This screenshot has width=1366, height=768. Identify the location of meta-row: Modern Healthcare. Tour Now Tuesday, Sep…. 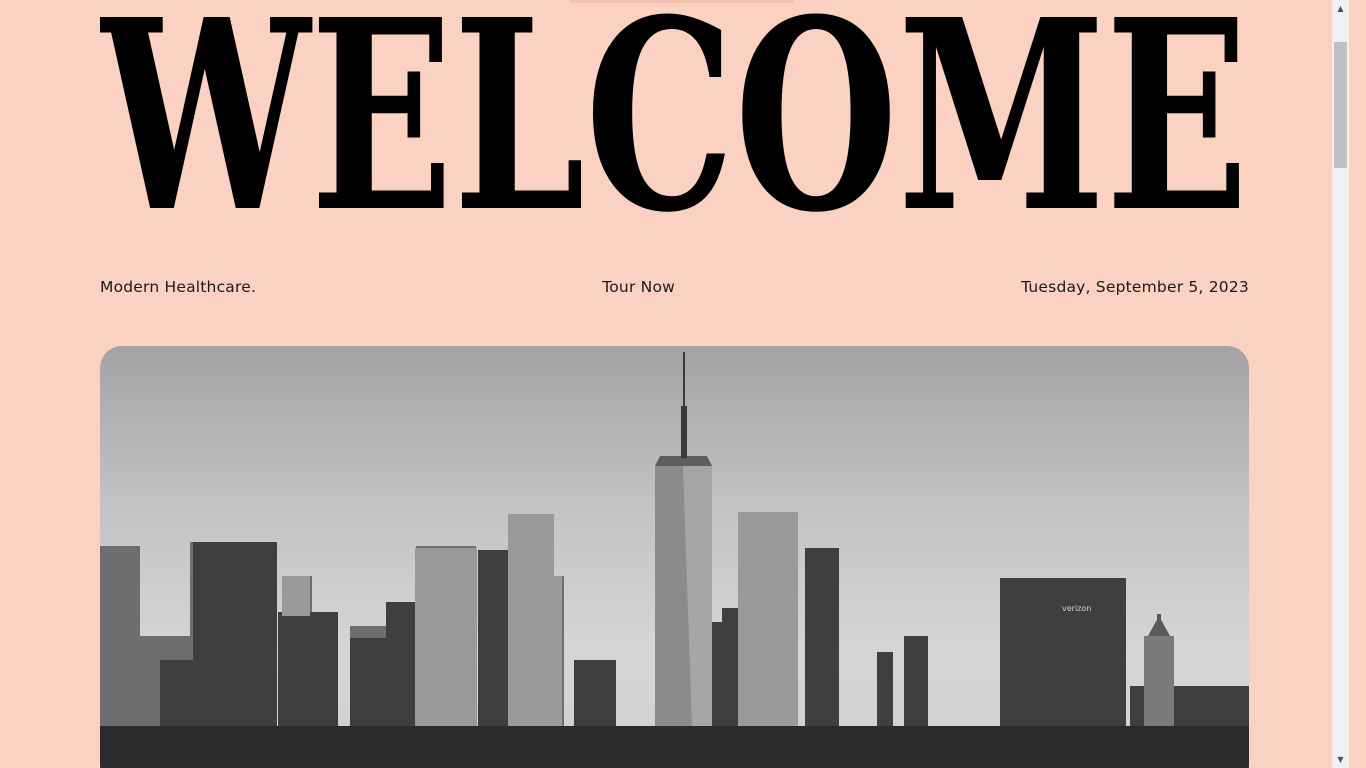
(674, 287).